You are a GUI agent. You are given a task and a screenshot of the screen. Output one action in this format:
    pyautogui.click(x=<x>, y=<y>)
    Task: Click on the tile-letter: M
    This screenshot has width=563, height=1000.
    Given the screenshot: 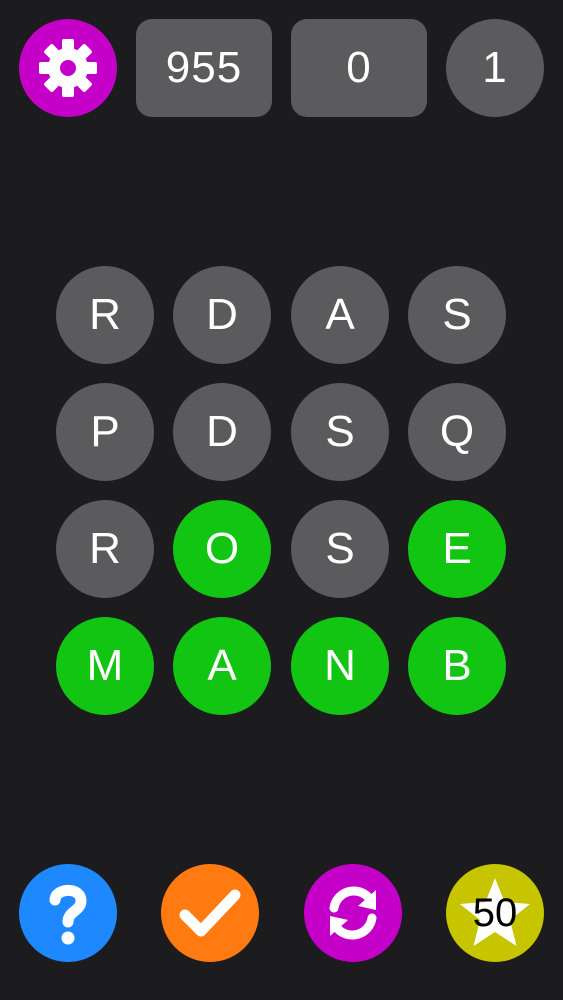 What is the action you would take?
    pyautogui.click(x=105, y=665)
    